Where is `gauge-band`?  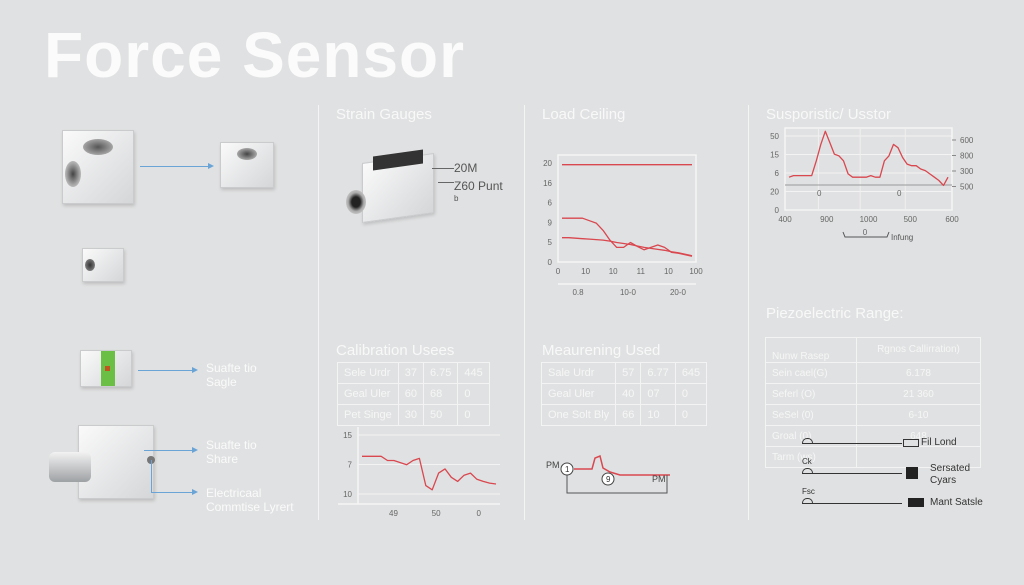 gauge-band is located at coordinates (398, 160).